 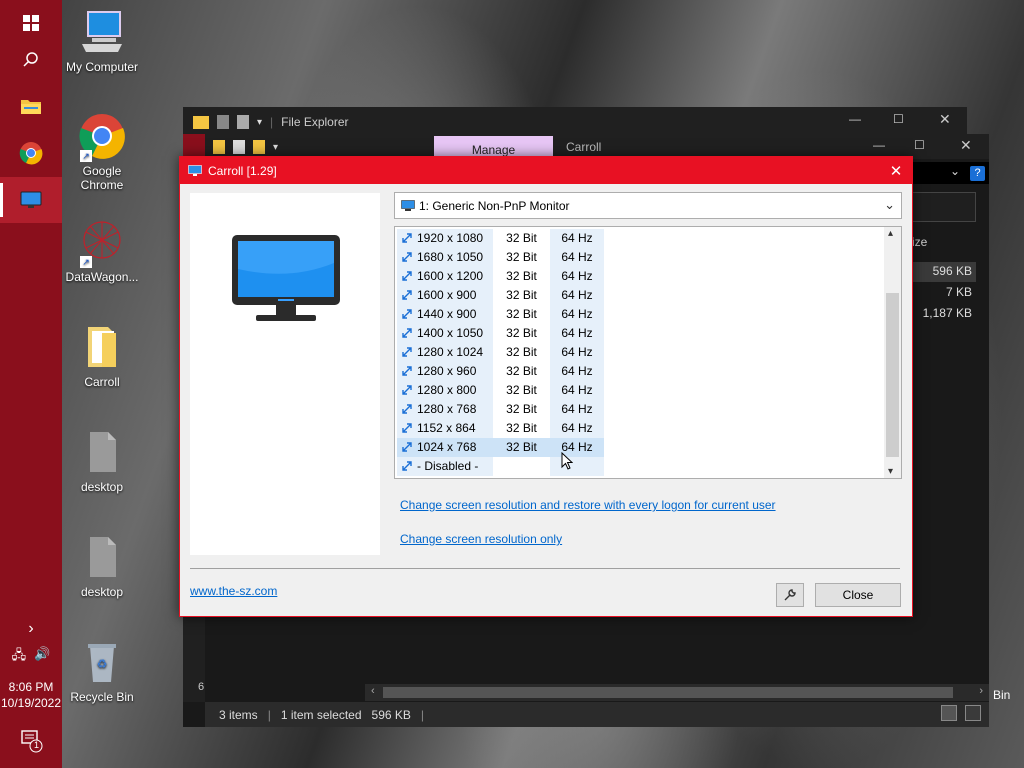 I want to click on desktop-icon-desktop-1: desktop, so click(x=102, y=461).